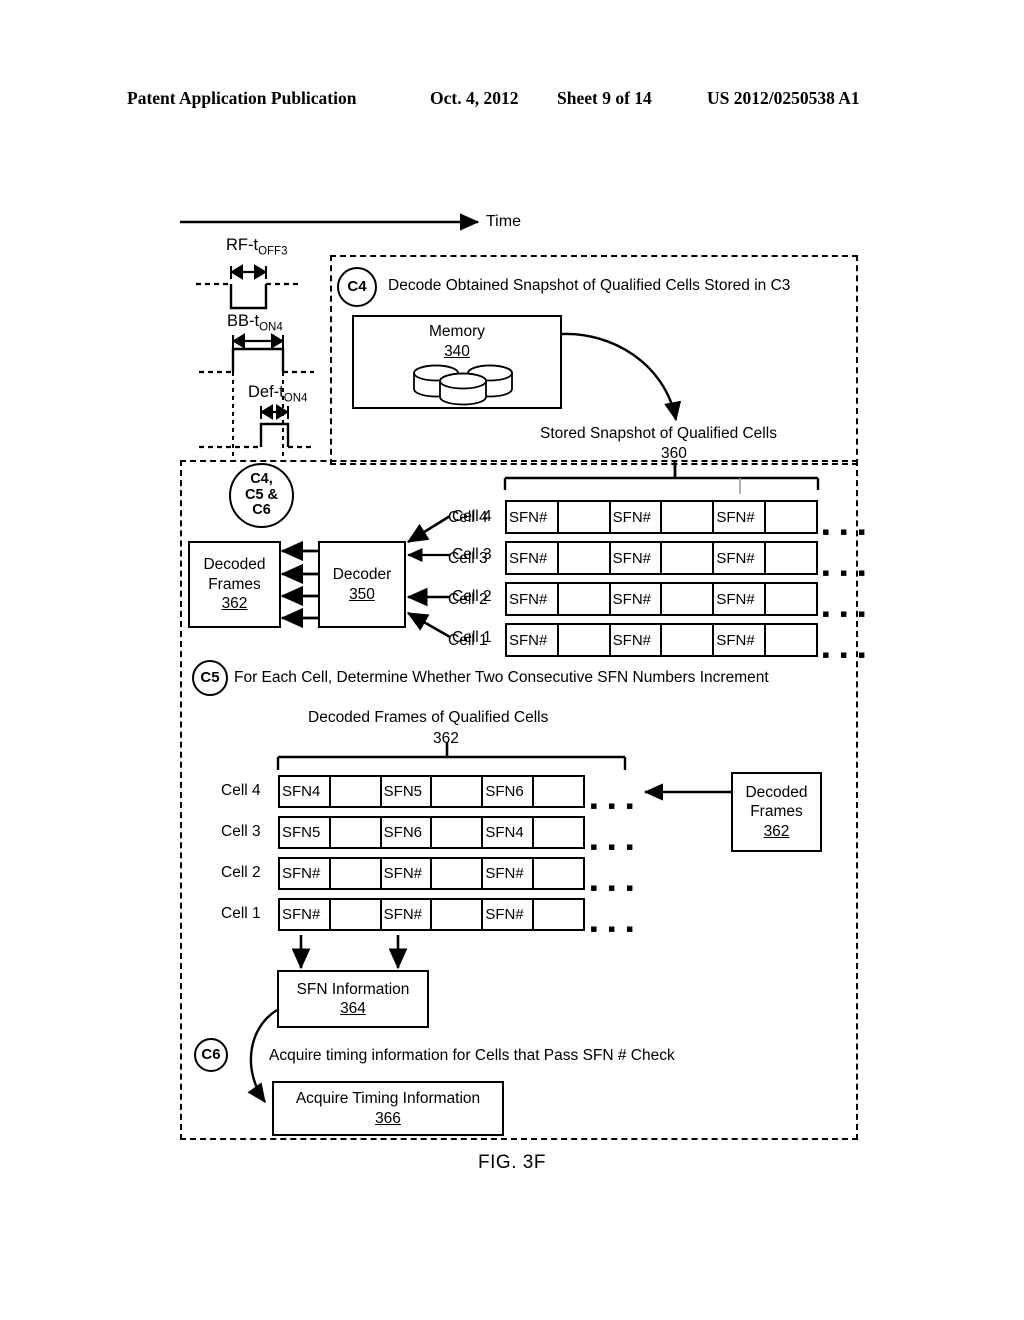 The image size is (1024, 1320). I want to click on waveform-def-ton4, so click(256, 426).